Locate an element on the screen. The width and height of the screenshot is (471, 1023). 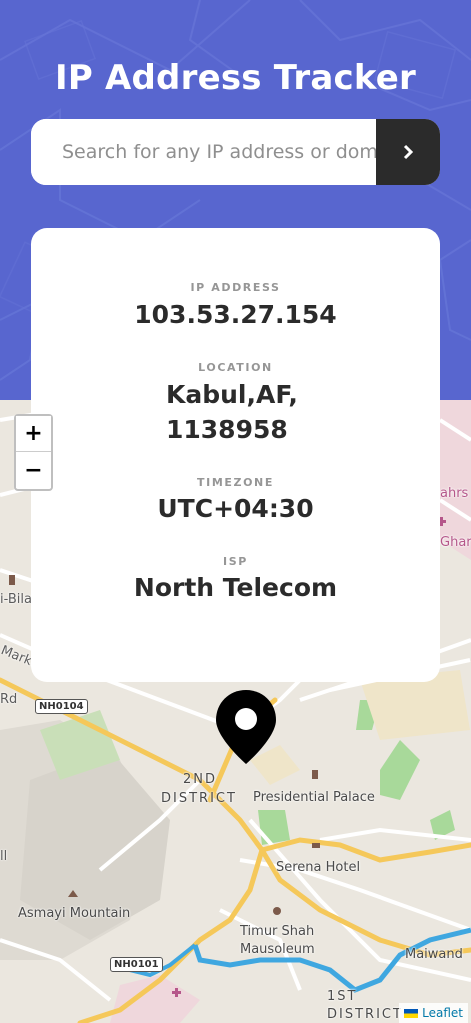
zoom-in-button: + is located at coordinates (33, 434).